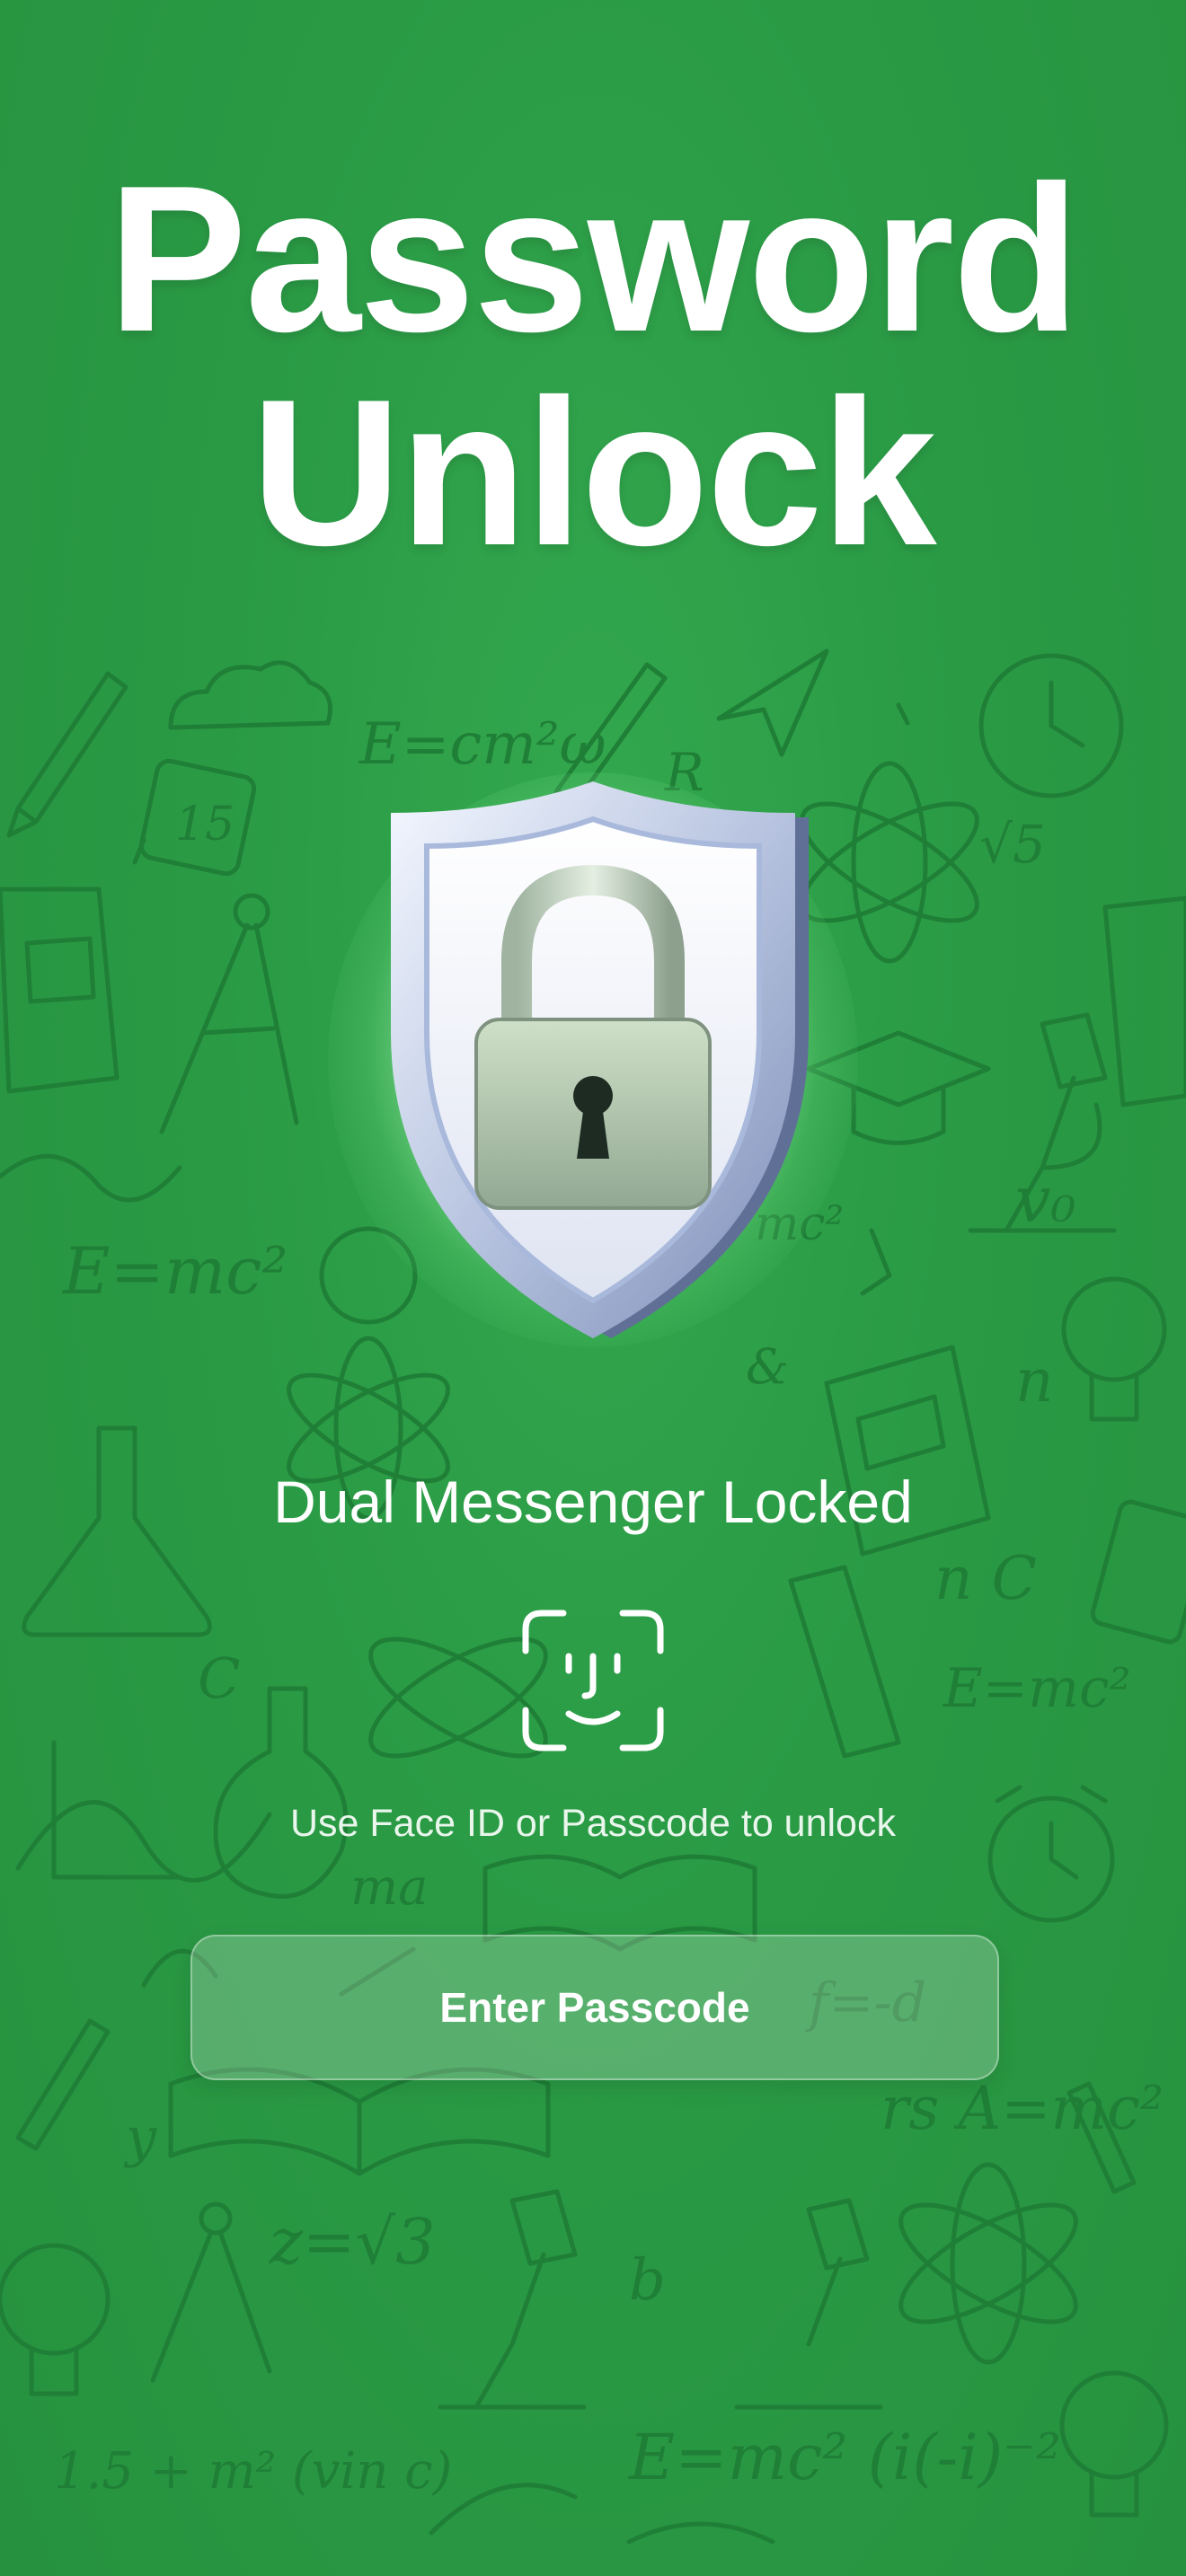 The width and height of the screenshot is (1186, 2576). What do you see at coordinates (352, 2242) in the screenshot?
I see `svg-text: z=√3` at bounding box center [352, 2242].